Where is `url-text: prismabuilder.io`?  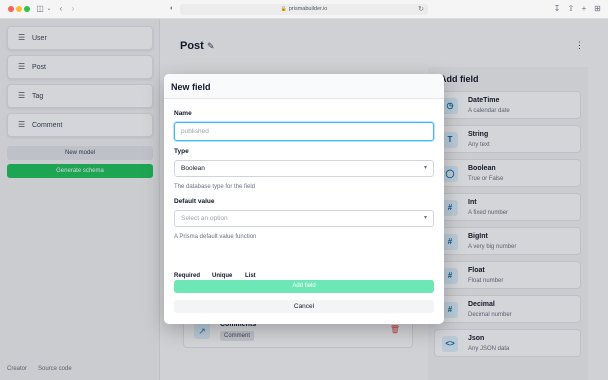 url-text: prismabuilder.io is located at coordinates (308, 9).